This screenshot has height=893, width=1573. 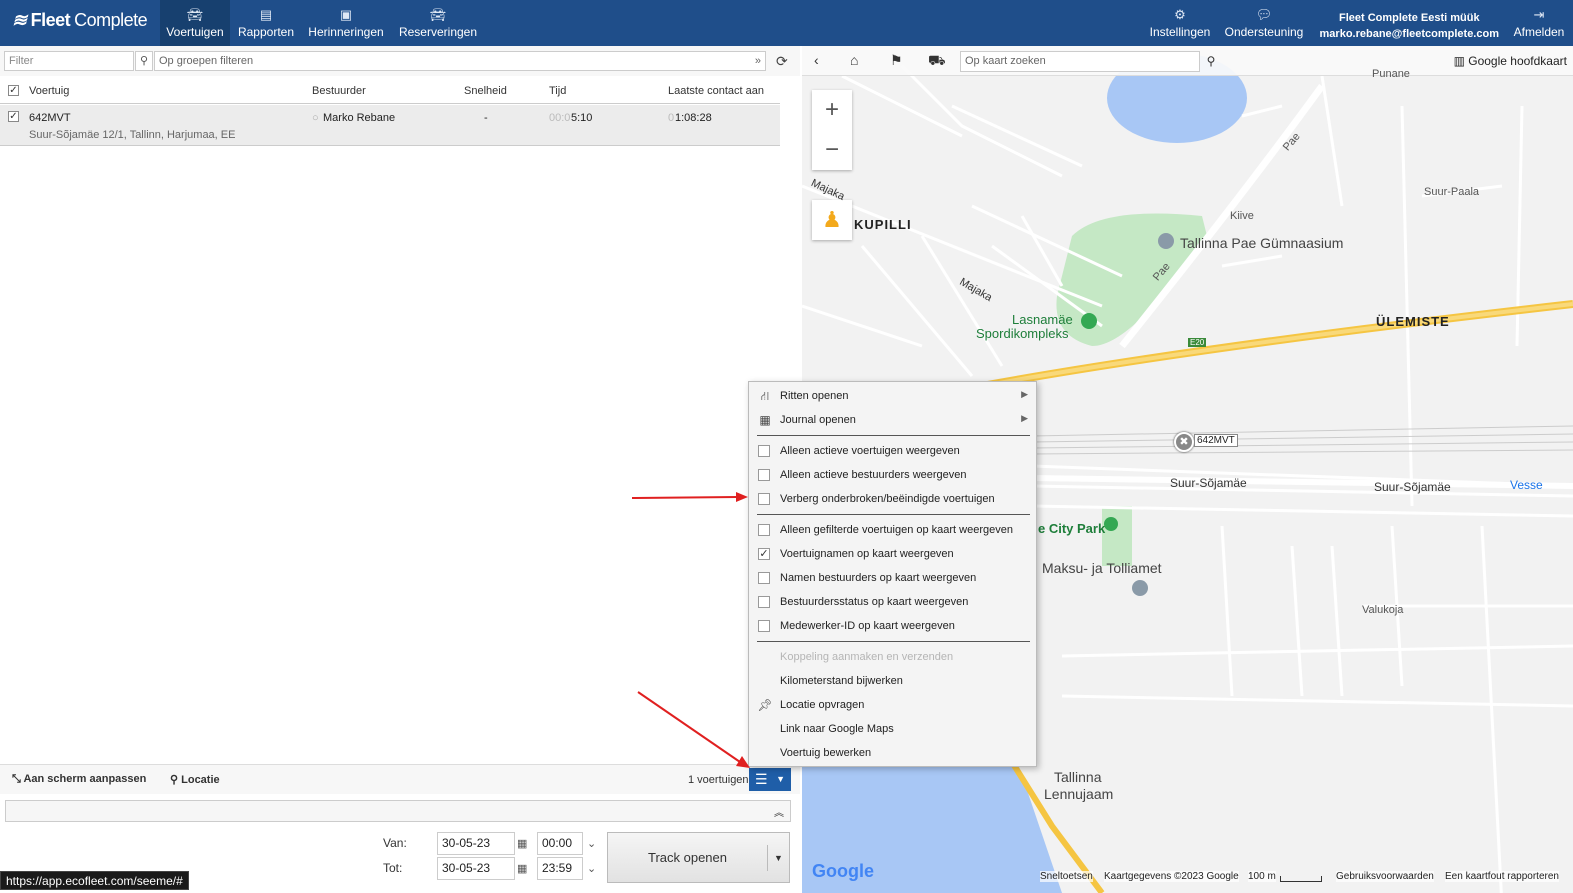 What do you see at coordinates (698, 857) in the screenshot?
I see `open-track-button: Track openen ▼` at bounding box center [698, 857].